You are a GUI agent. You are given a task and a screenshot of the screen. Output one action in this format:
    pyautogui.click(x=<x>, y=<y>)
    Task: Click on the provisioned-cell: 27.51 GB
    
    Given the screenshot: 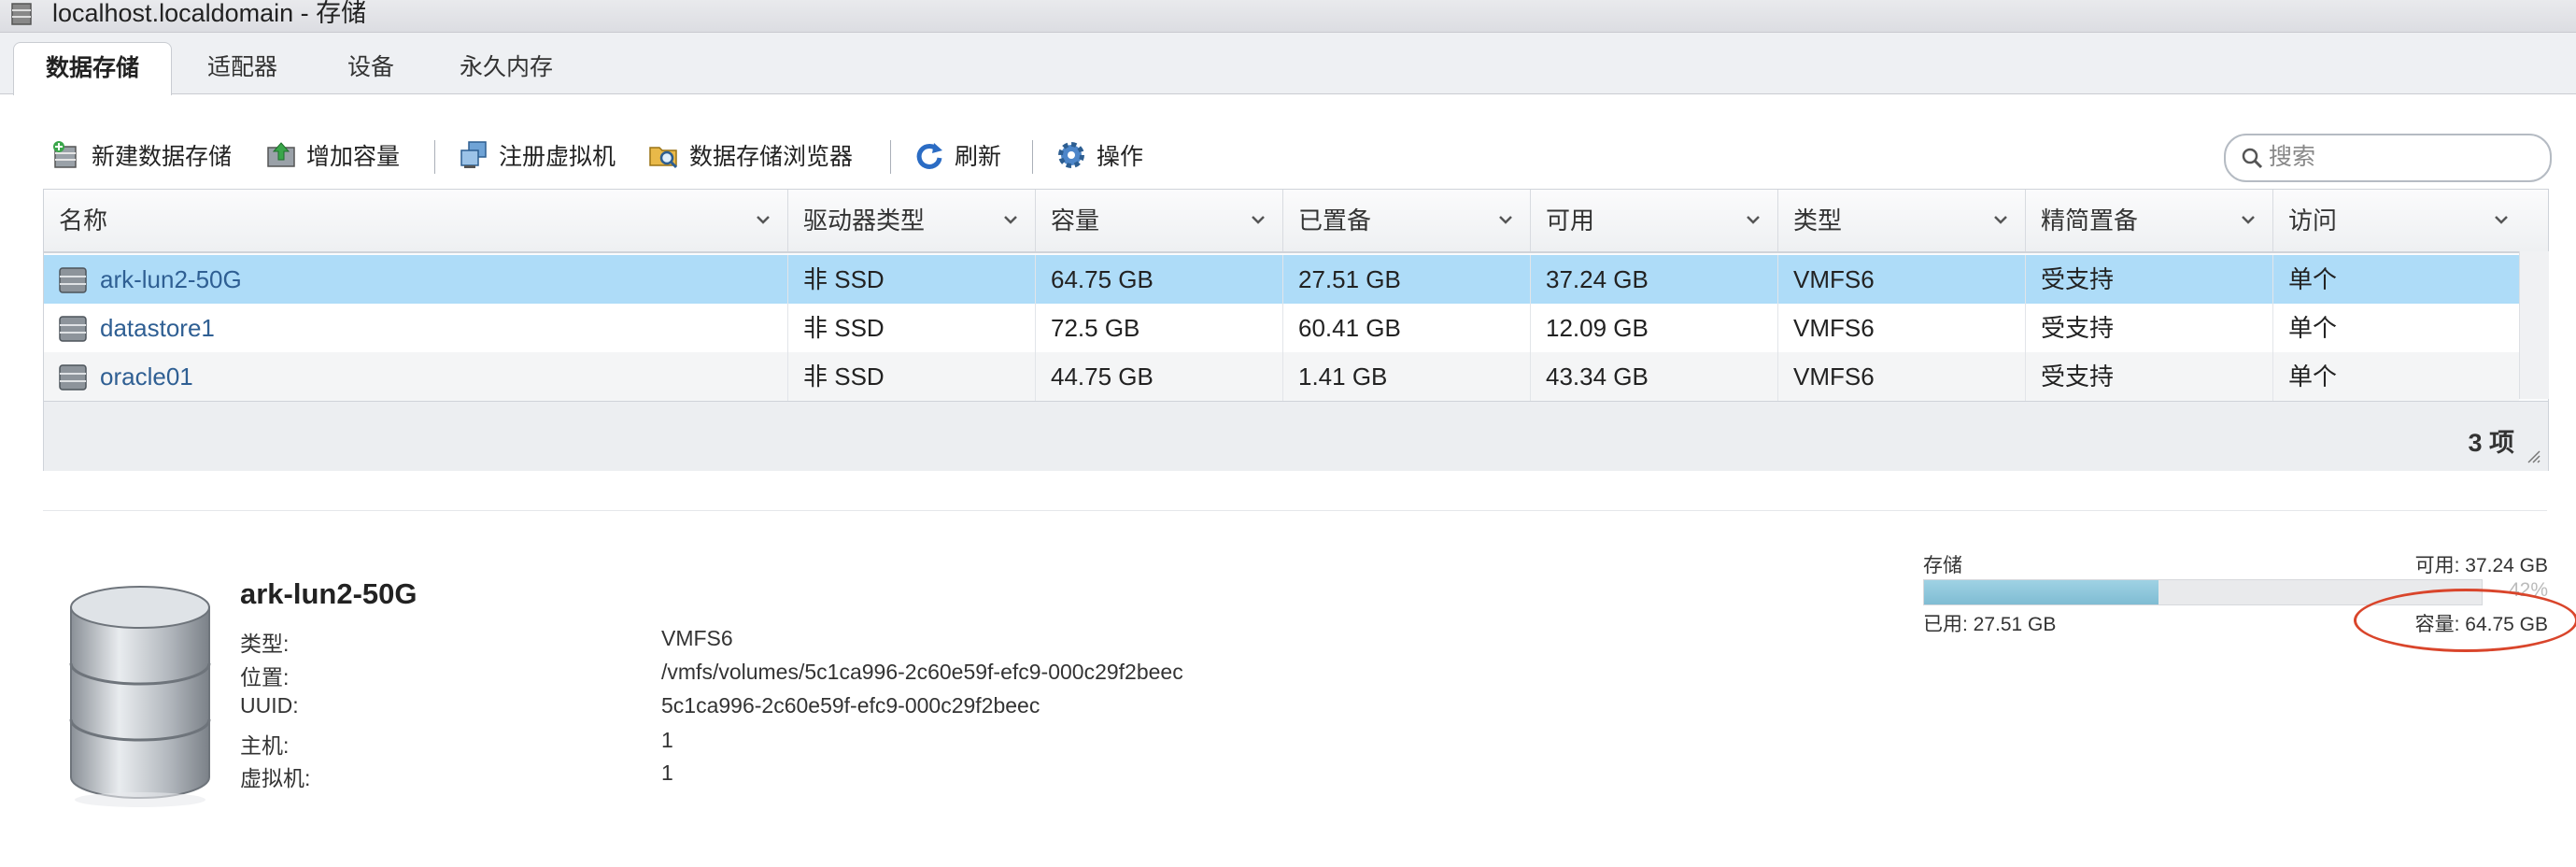 What is the action you would take?
    pyautogui.click(x=1407, y=279)
    